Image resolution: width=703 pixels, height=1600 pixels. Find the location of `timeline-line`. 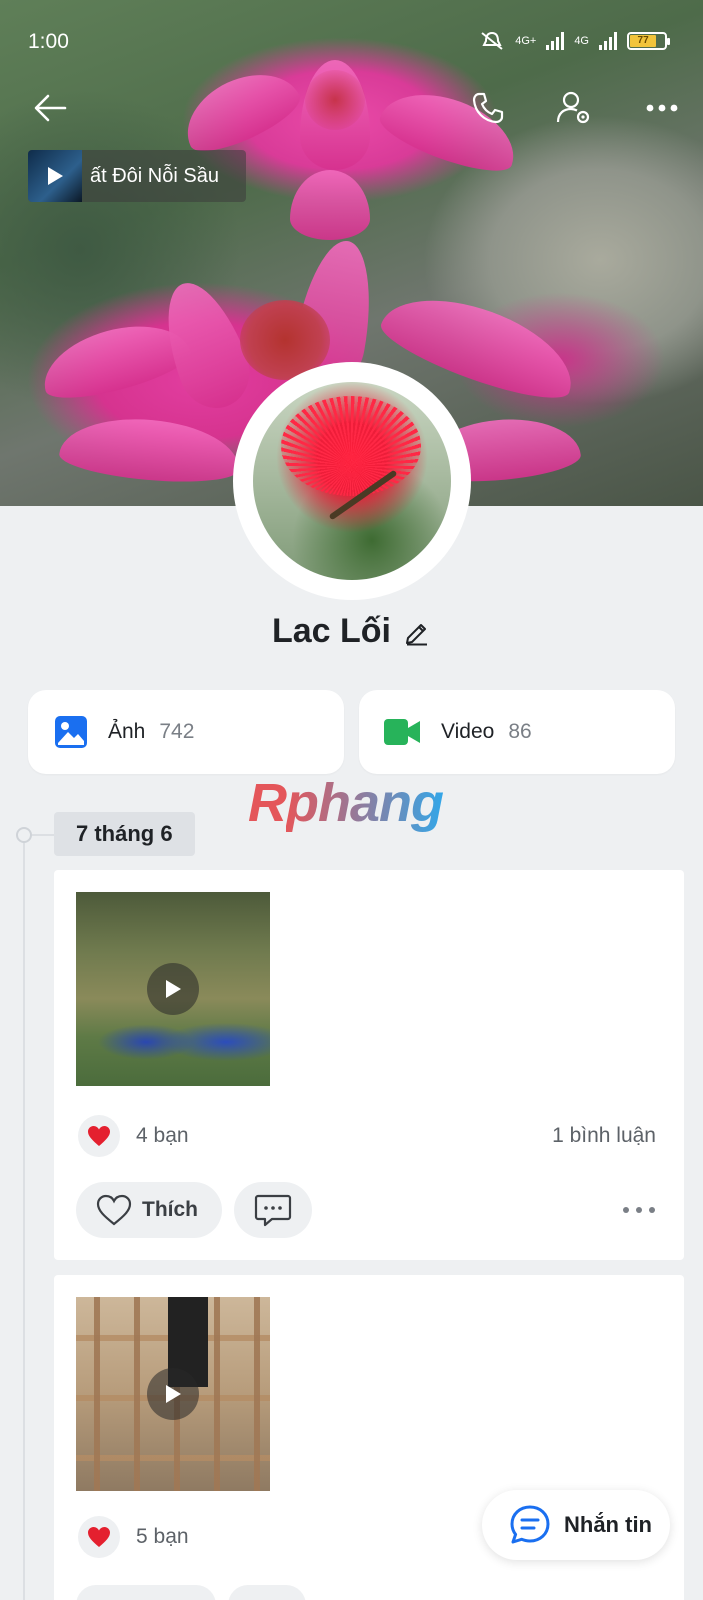

timeline-line is located at coordinates (24, 1218).